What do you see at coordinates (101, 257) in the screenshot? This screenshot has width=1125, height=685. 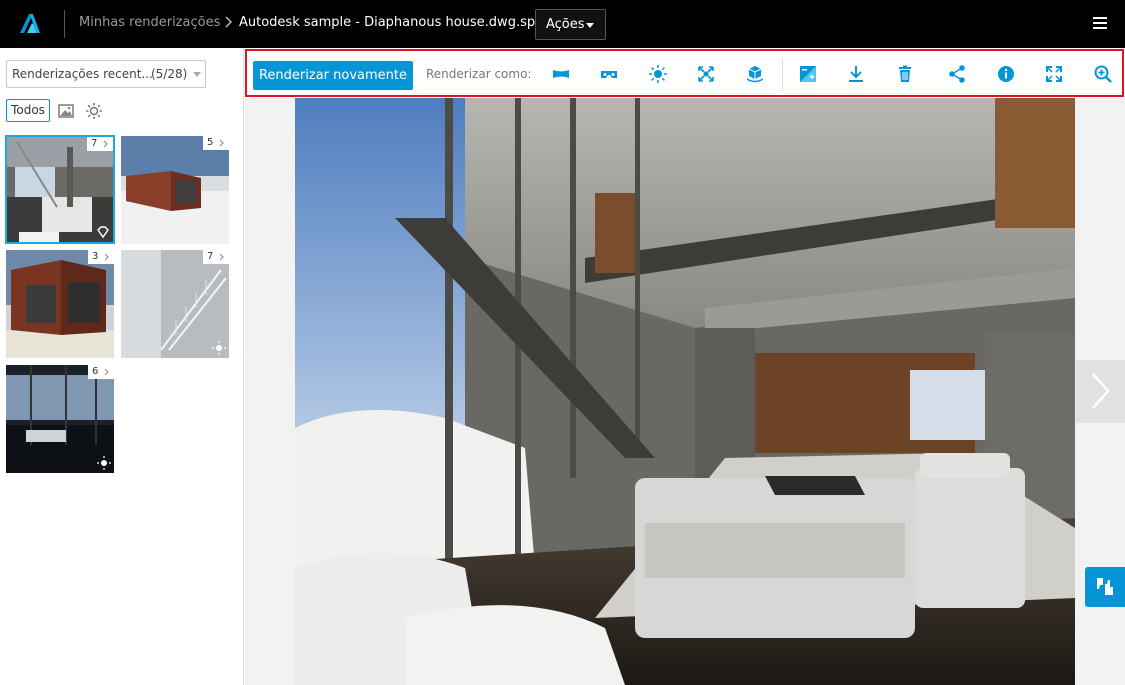 I see `version-count-badge: 3` at bounding box center [101, 257].